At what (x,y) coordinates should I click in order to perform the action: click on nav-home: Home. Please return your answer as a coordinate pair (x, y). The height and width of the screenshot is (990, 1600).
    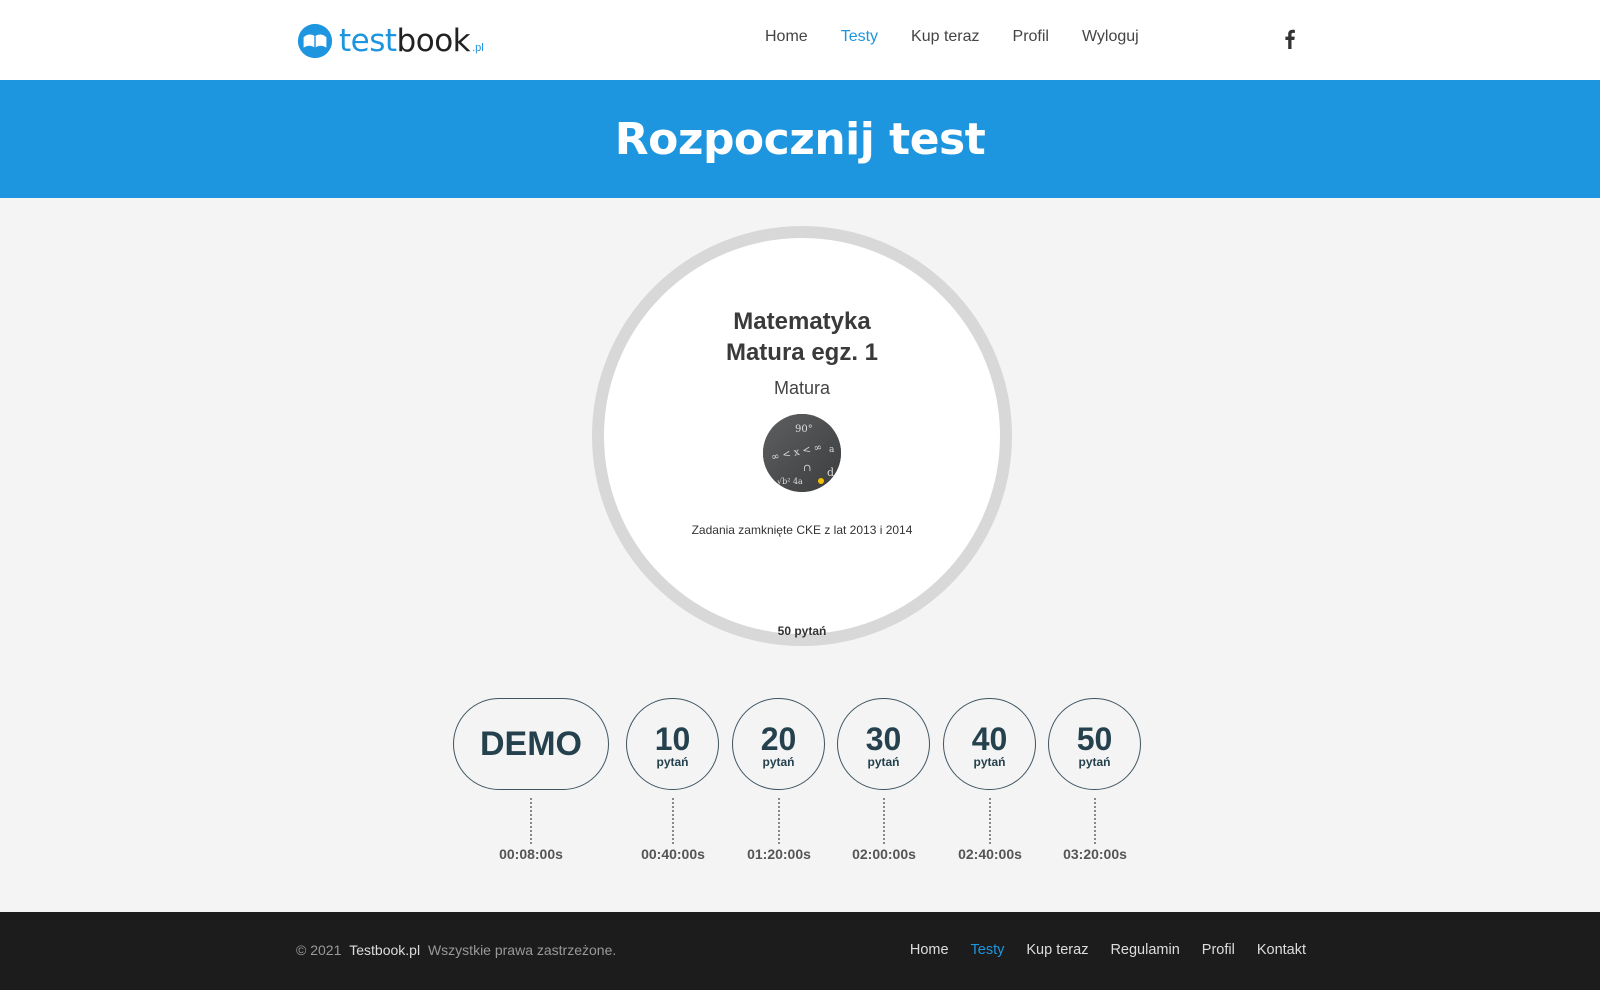
    Looking at the image, I should click on (786, 37).